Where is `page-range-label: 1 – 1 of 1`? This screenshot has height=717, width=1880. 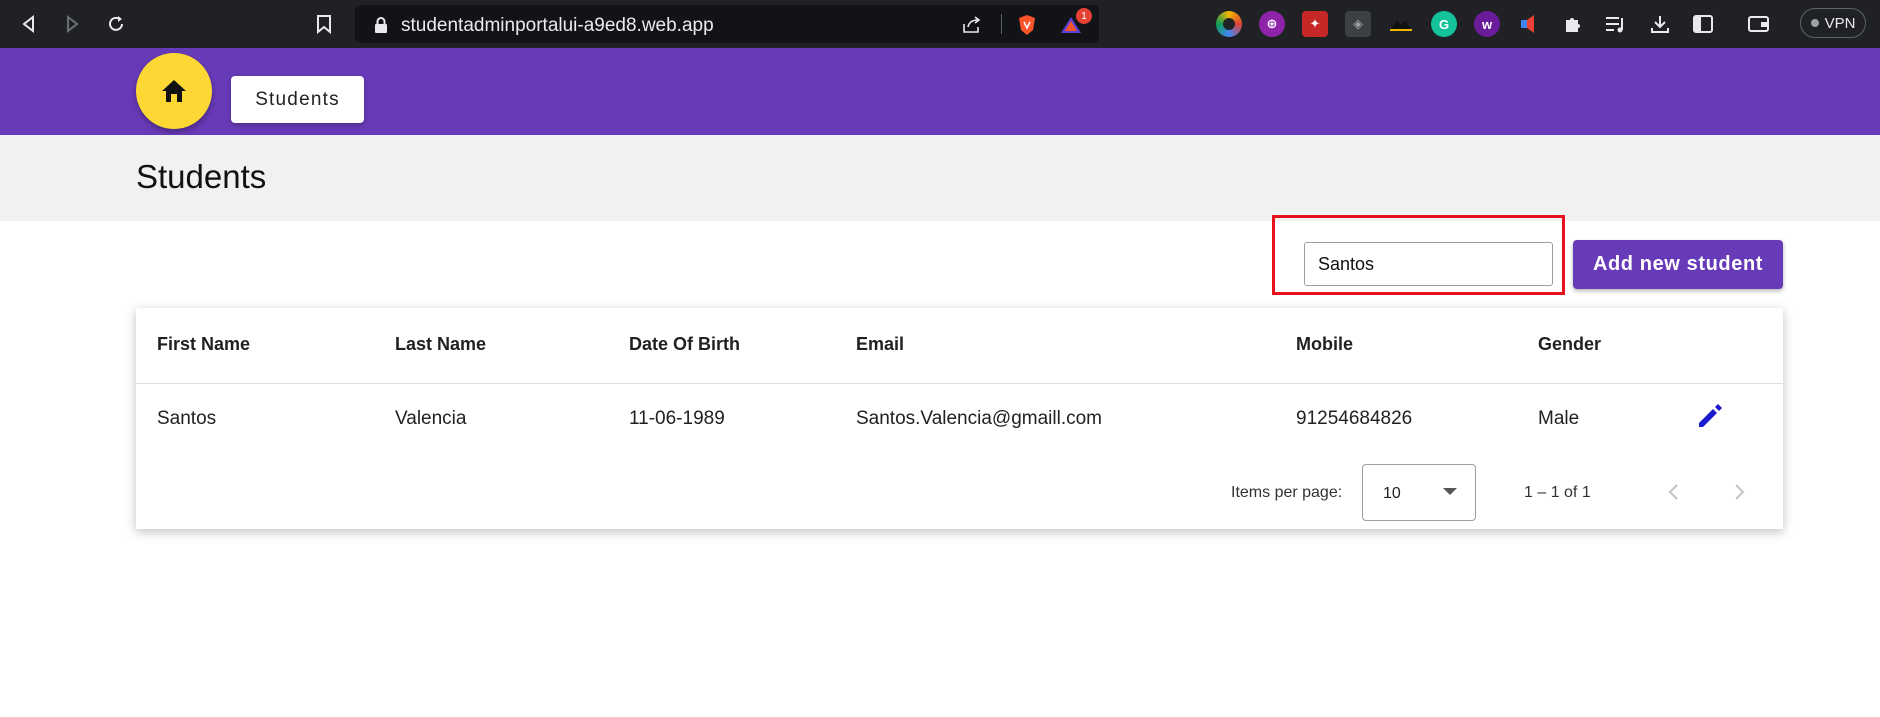 page-range-label: 1 – 1 of 1 is located at coordinates (1557, 492).